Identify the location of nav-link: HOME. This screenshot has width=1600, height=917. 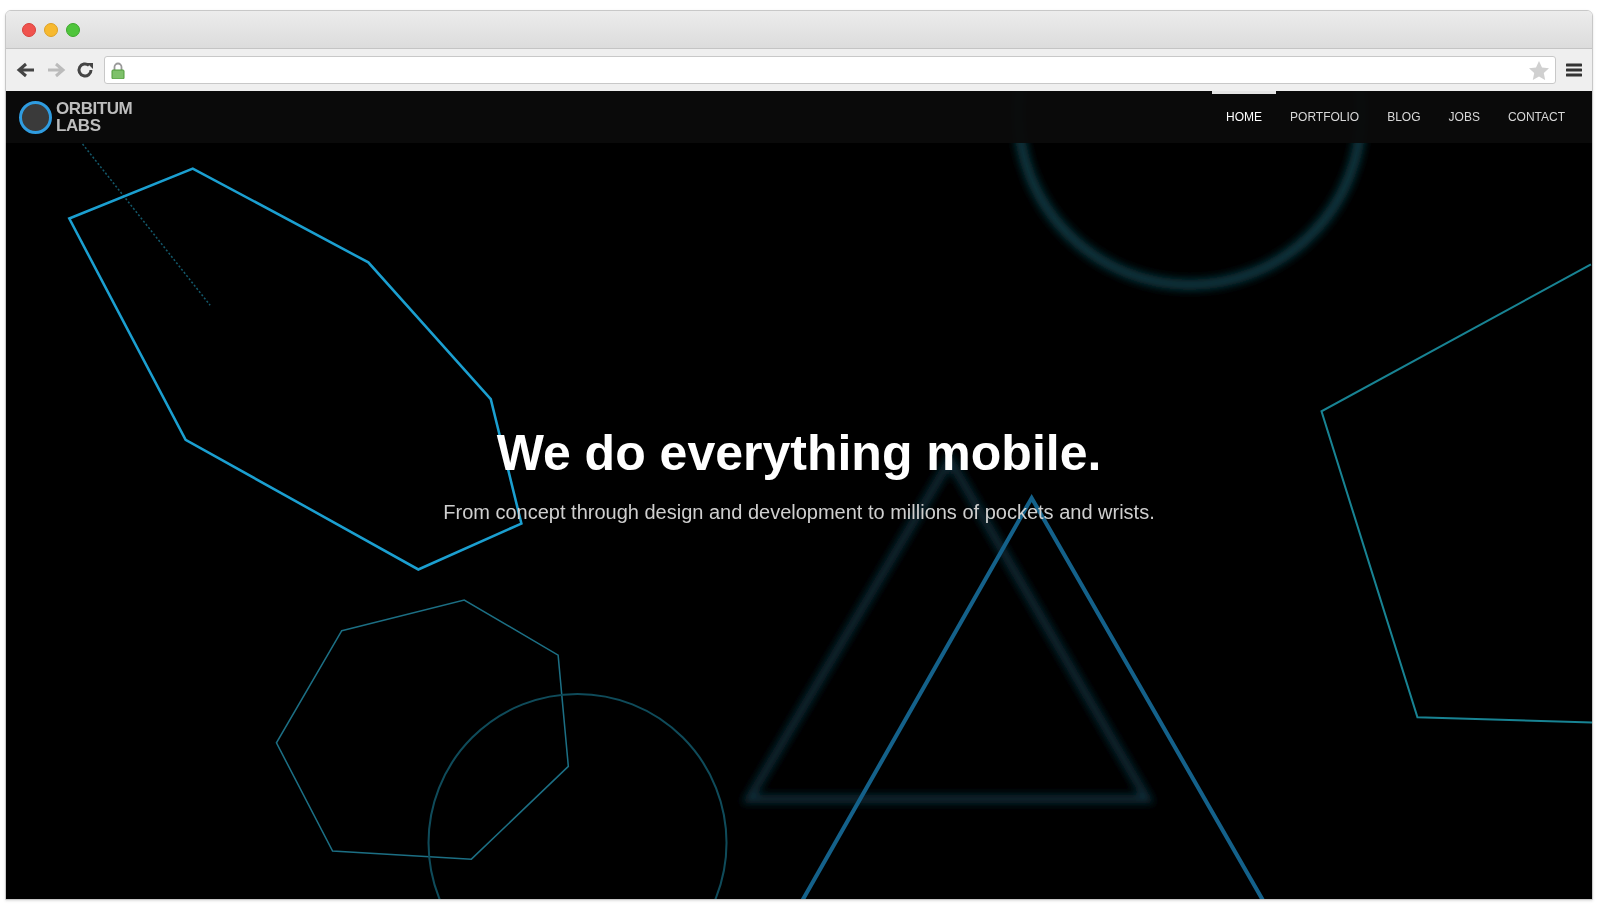
(1244, 117).